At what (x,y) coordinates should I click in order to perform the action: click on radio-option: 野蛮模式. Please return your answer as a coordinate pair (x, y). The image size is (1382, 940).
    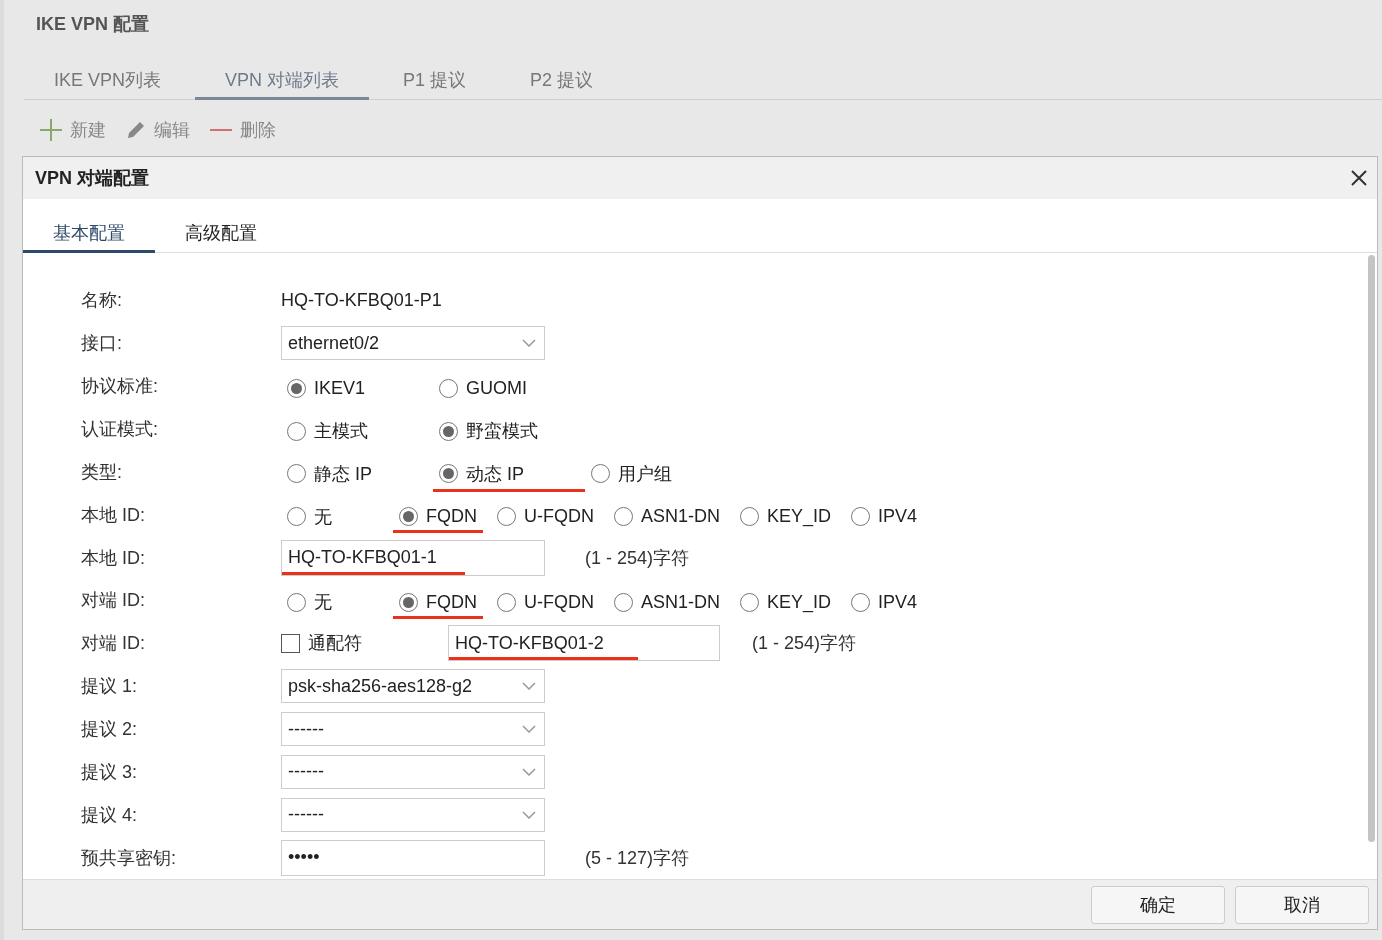
    Looking at the image, I should click on (509, 432).